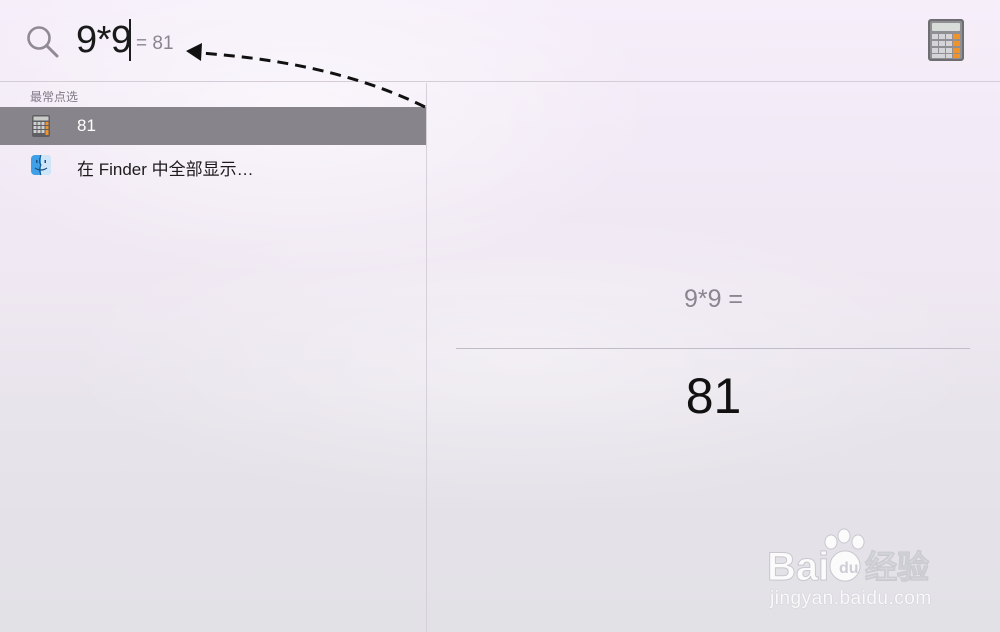 This screenshot has height=632, width=1000. Describe the element at coordinates (897, 567) in the screenshot. I see `svg-text: 经验` at that location.